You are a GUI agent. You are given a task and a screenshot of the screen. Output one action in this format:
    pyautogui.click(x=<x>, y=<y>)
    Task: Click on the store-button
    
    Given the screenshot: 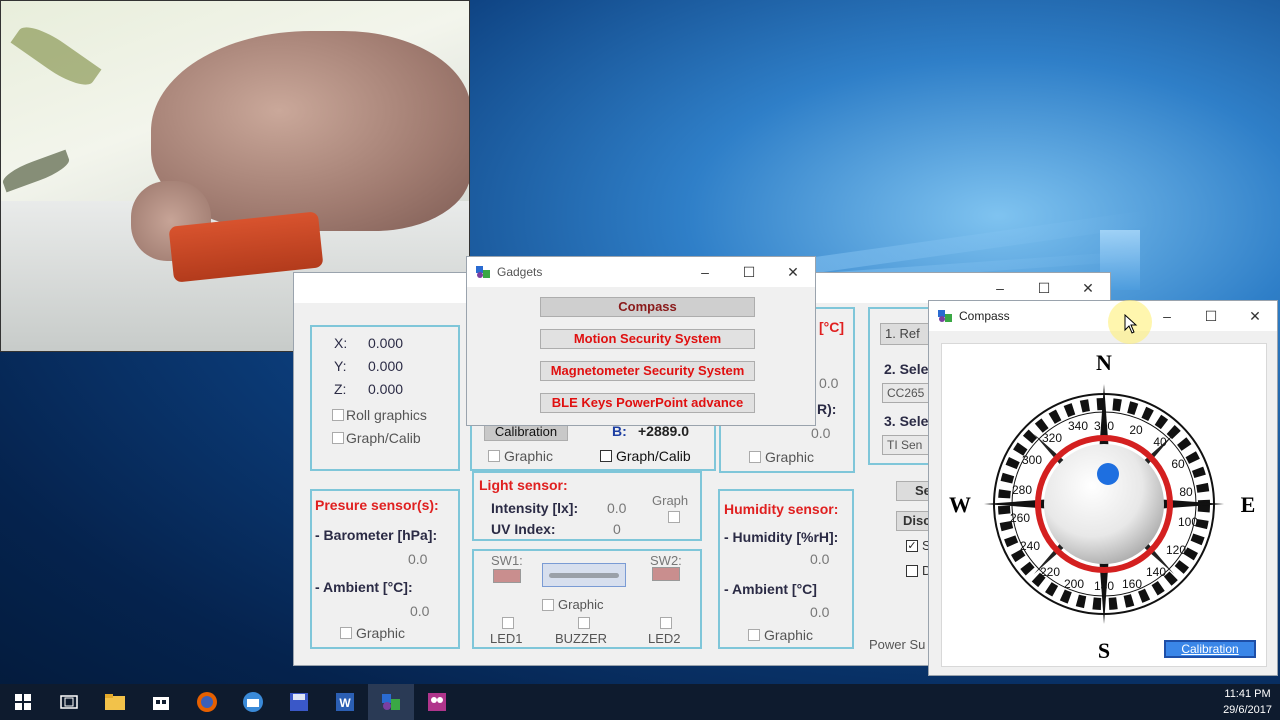 What is the action you would take?
    pyautogui.click(x=161, y=702)
    